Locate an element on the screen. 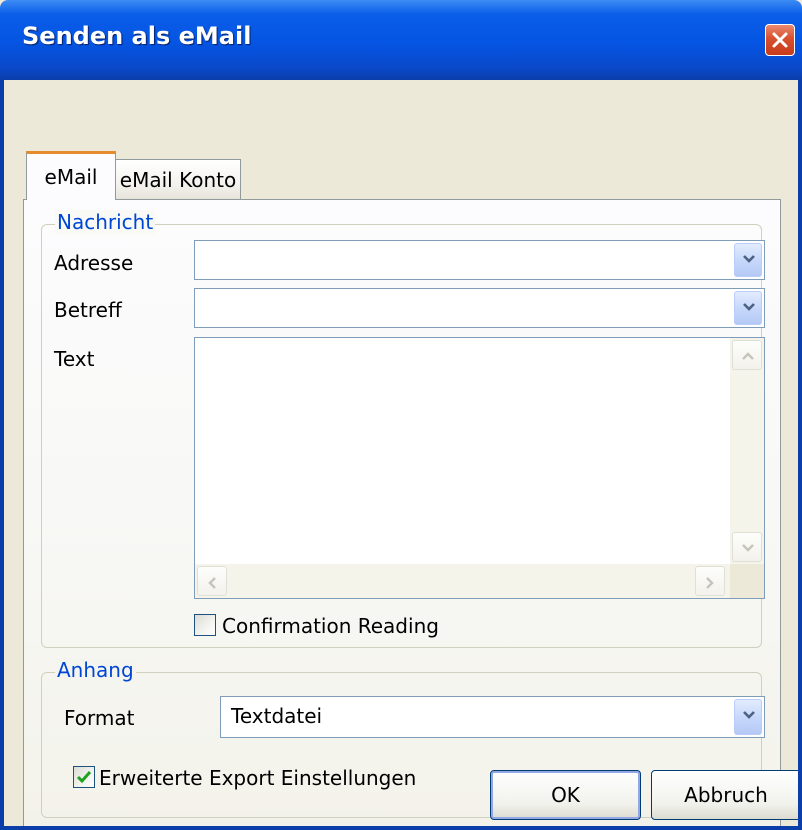 Image resolution: width=802 pixels, height=830 pixels. format-dropdown-button is located at coordinates (748, 717).